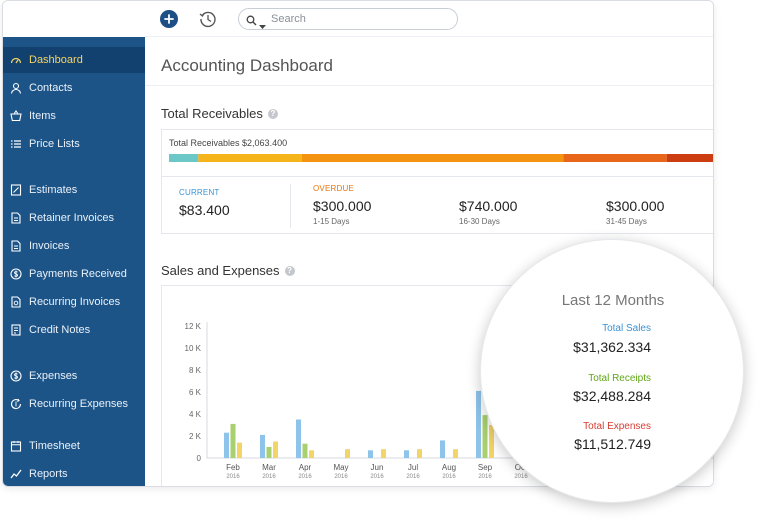 The height and width of the screenshot is (520, 760). Describe the element at coordinates (612, 396) in the screenshot. I see `total-receipts-value: $32,488.284` at that location.